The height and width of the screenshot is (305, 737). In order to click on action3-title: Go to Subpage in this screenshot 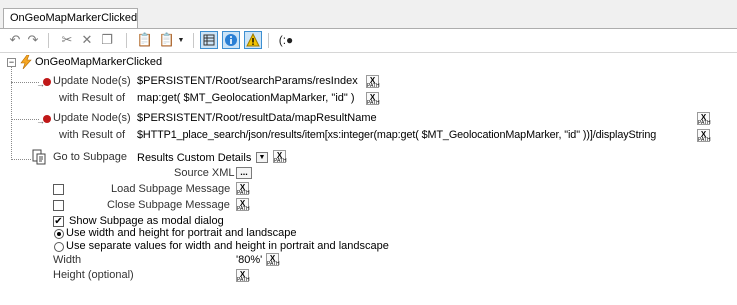, I will do `click(90, 157)`.